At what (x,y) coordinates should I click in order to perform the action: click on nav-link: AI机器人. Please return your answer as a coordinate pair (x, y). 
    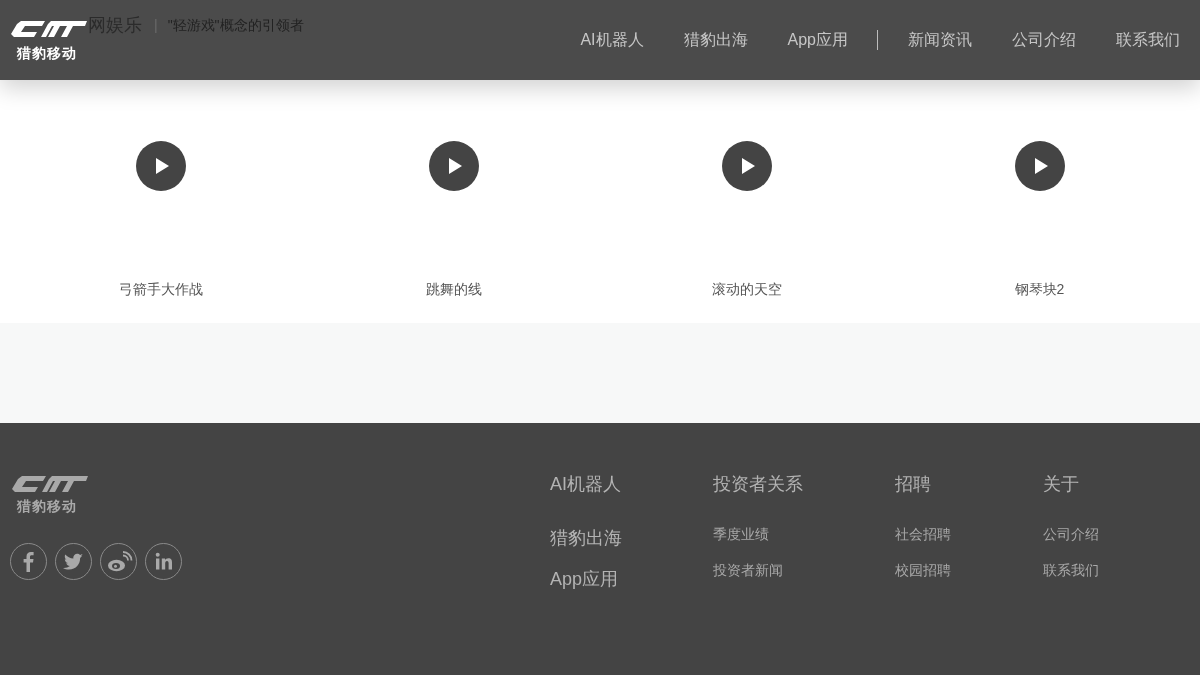
    Looking at the image, I should click on (612, 40).